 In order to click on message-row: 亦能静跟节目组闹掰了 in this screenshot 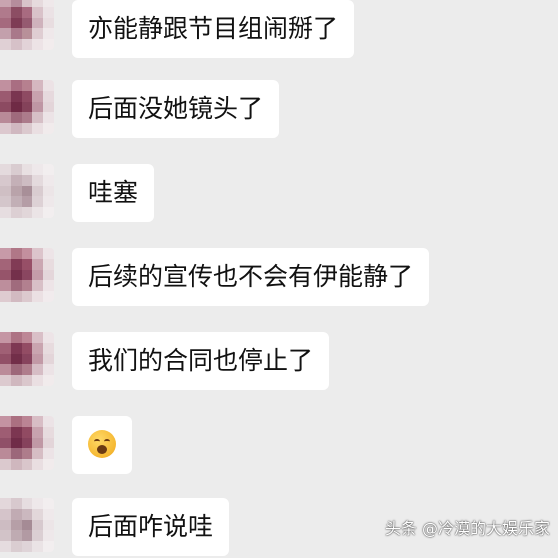, I will do `click(279, 29)`.